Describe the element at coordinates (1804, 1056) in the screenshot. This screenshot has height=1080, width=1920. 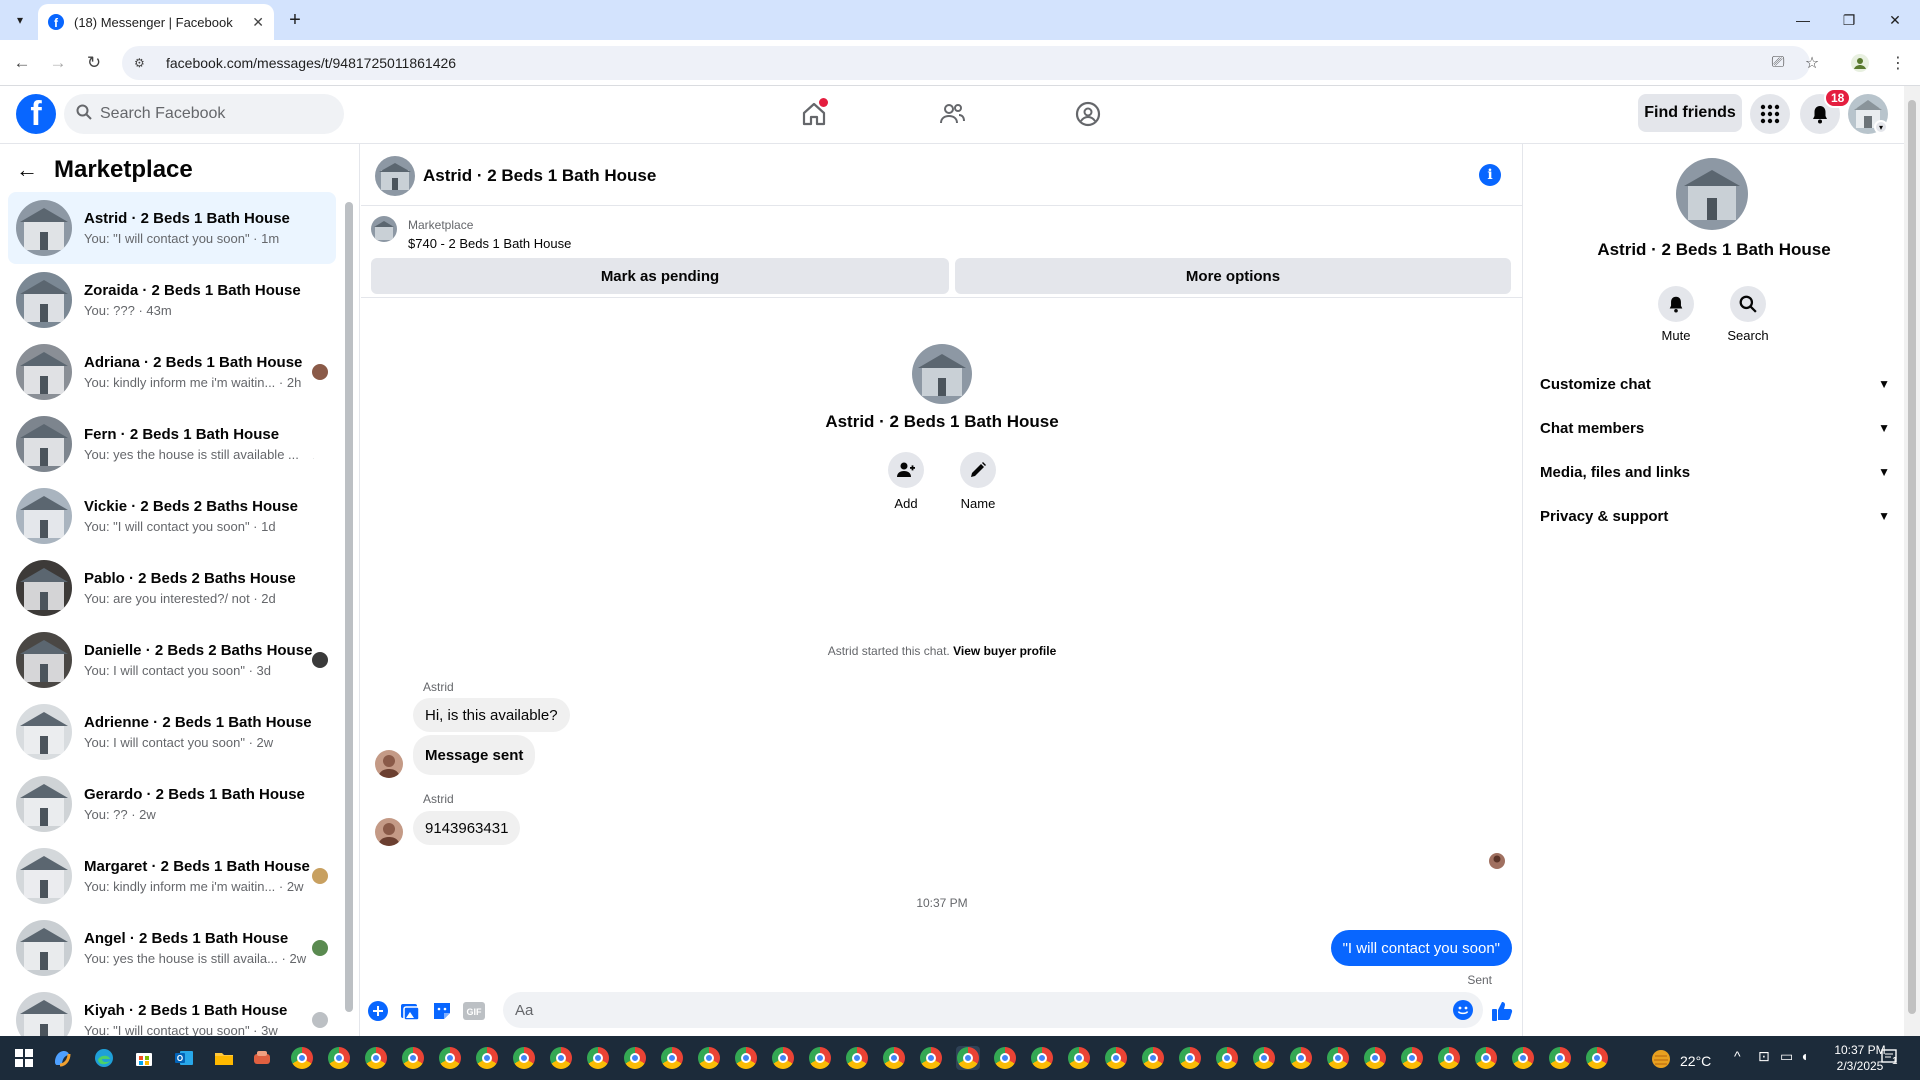
I see `volume-tray-icon: ◖` at that location.